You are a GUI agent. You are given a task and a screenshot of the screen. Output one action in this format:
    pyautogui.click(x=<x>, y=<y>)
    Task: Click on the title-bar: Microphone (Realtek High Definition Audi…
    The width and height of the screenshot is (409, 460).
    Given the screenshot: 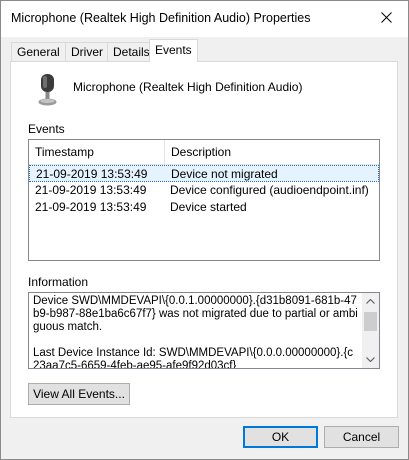 What is the action you would take?
    pyautogui.click(x=204, y=19)
    